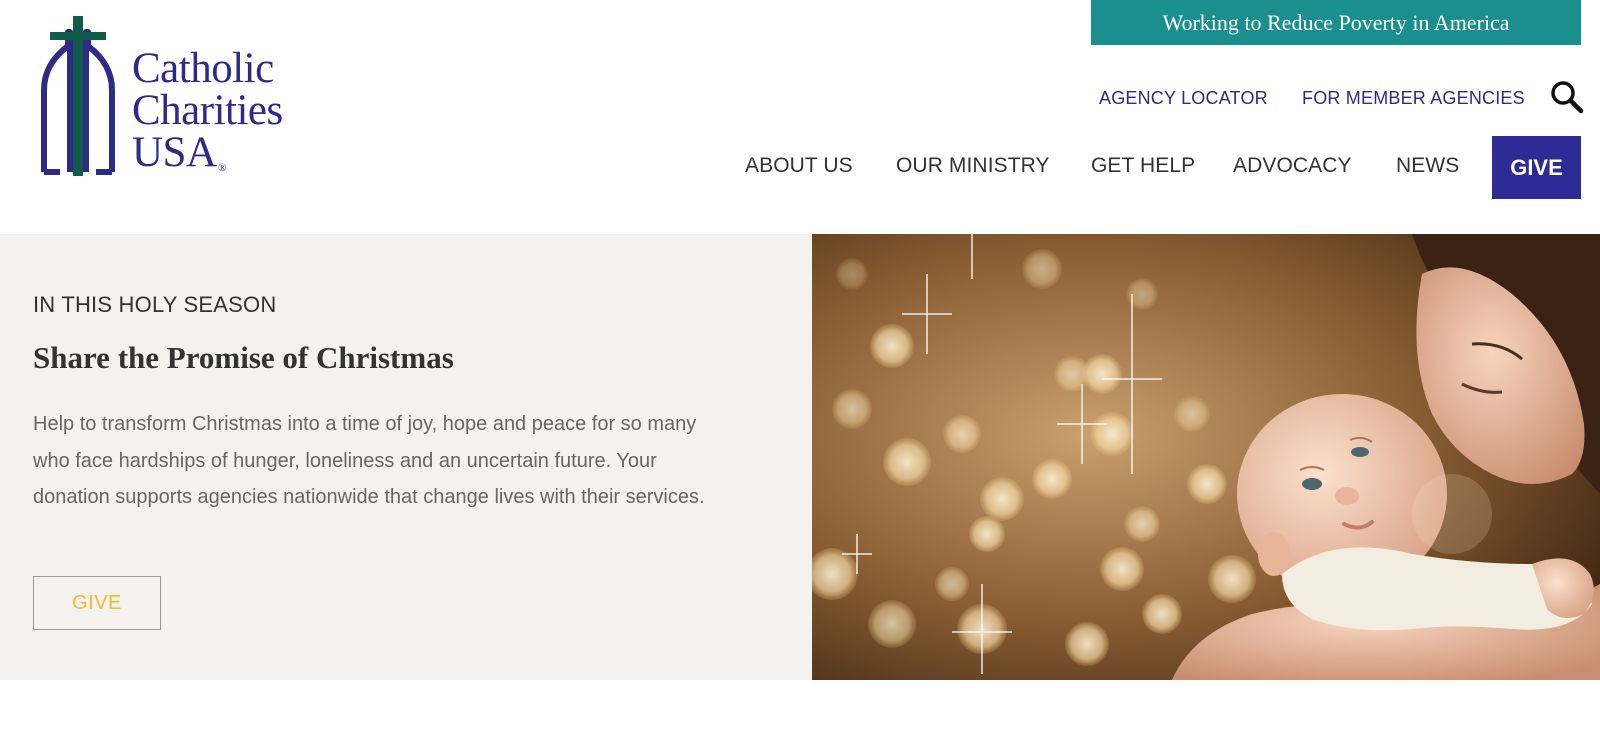  Describe the element at coordinates (174, 152) in the screenshot. I see `logo-line-usa: USA` at that location.